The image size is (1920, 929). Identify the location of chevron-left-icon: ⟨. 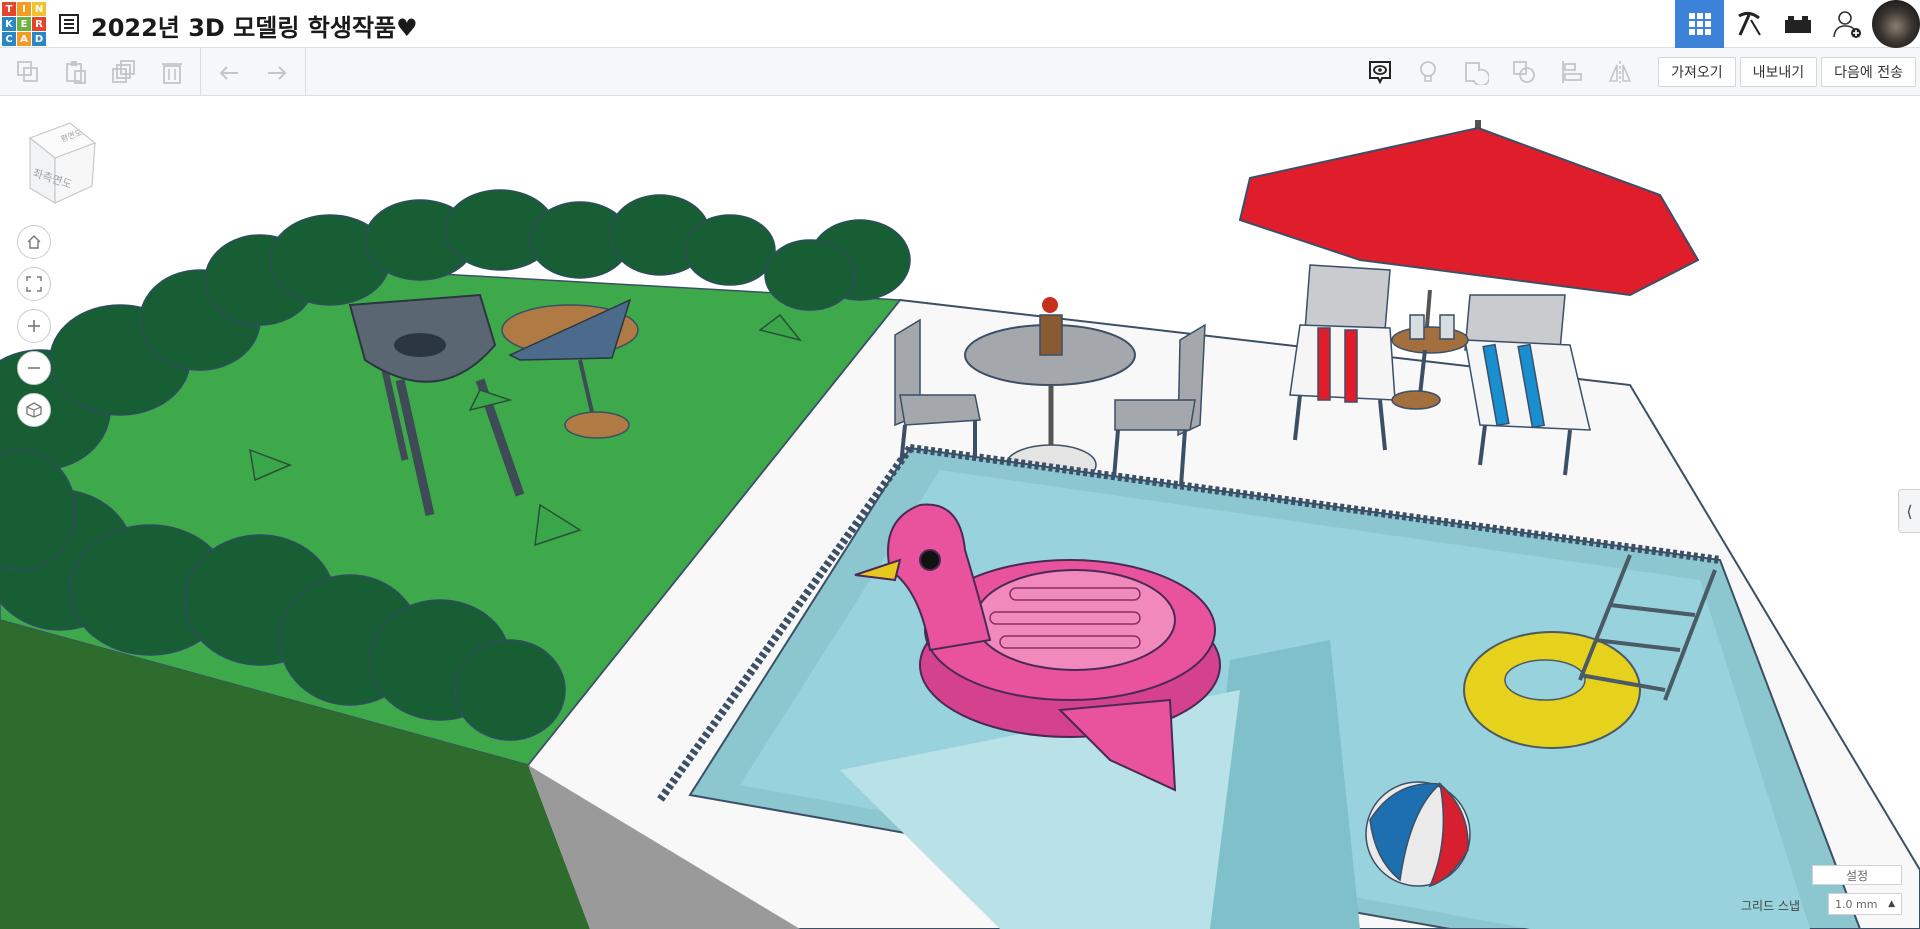
(1909, 511).